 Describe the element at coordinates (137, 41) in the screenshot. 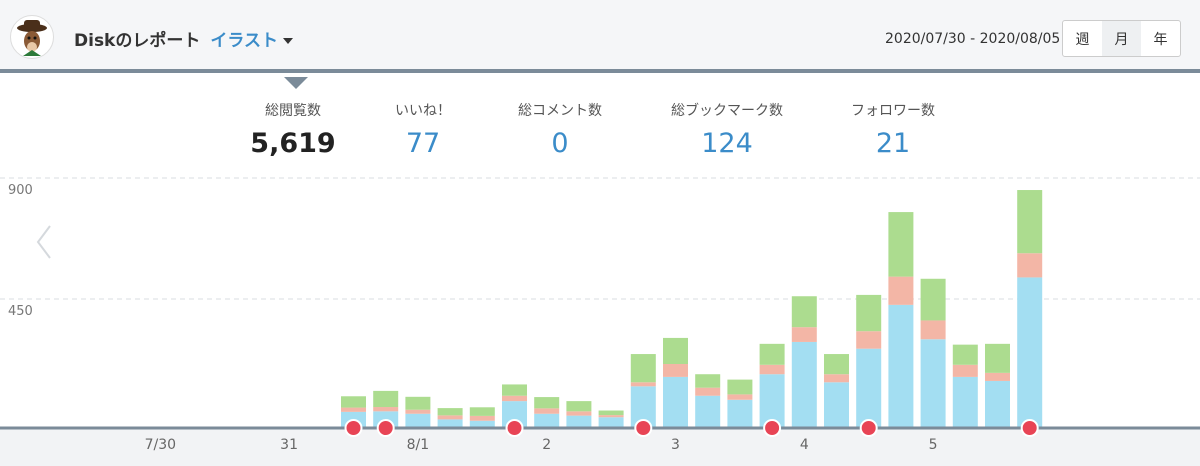

I see `report-title-text: Diskのレポート` at that location.